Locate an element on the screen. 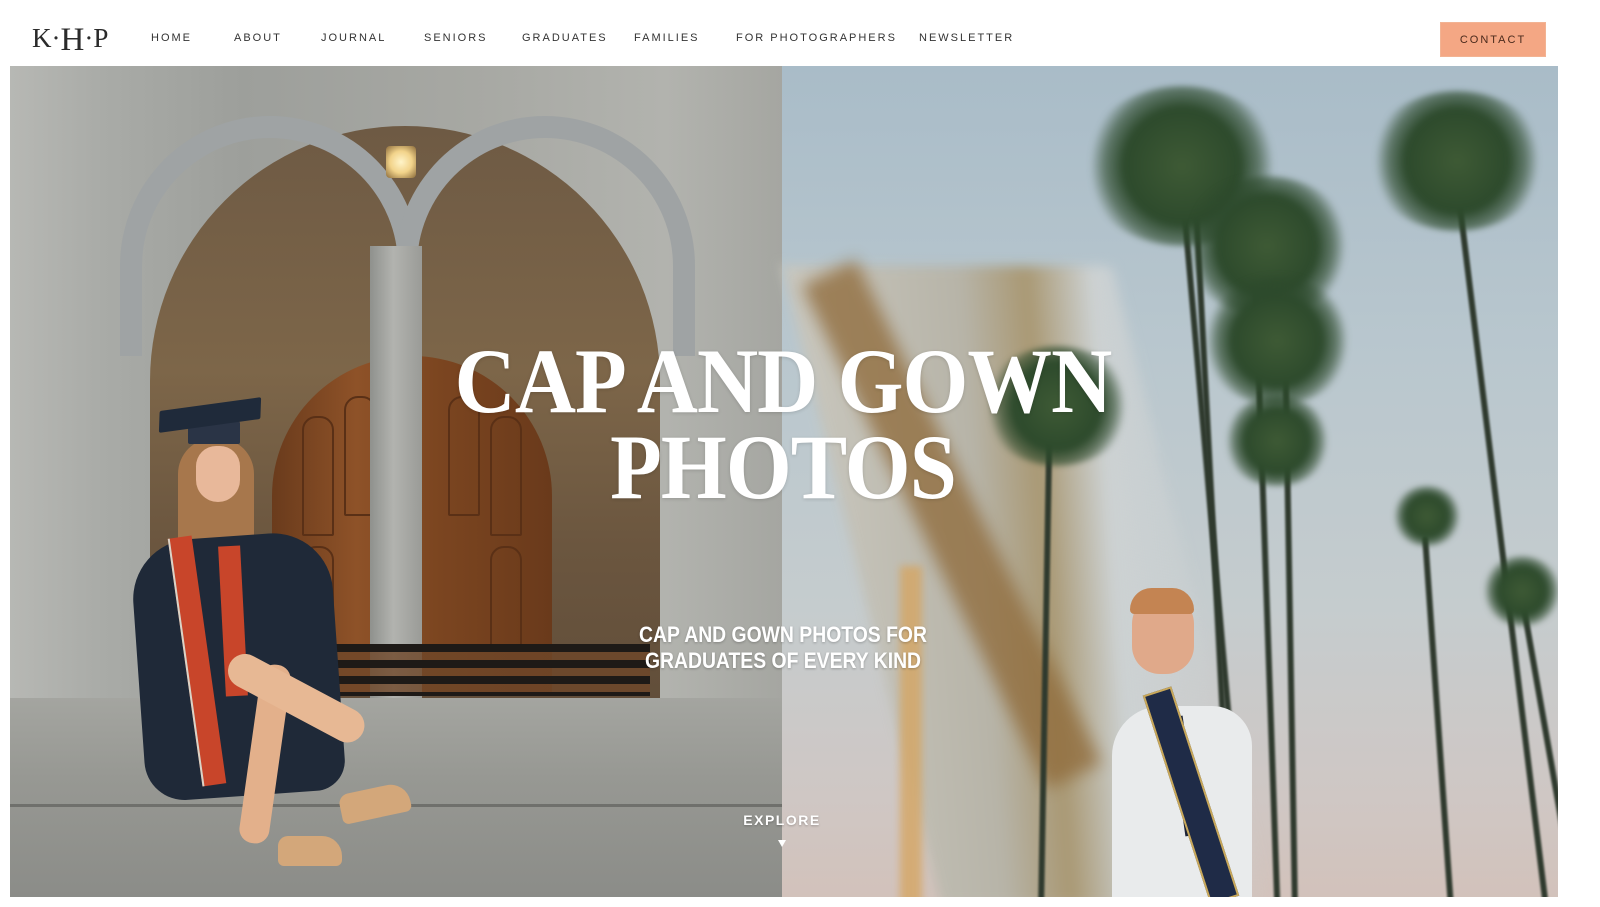 This screenshot has height=907, width=1600. headline-line-1: CAP AND GOWN is located at coordinates (783, 381).